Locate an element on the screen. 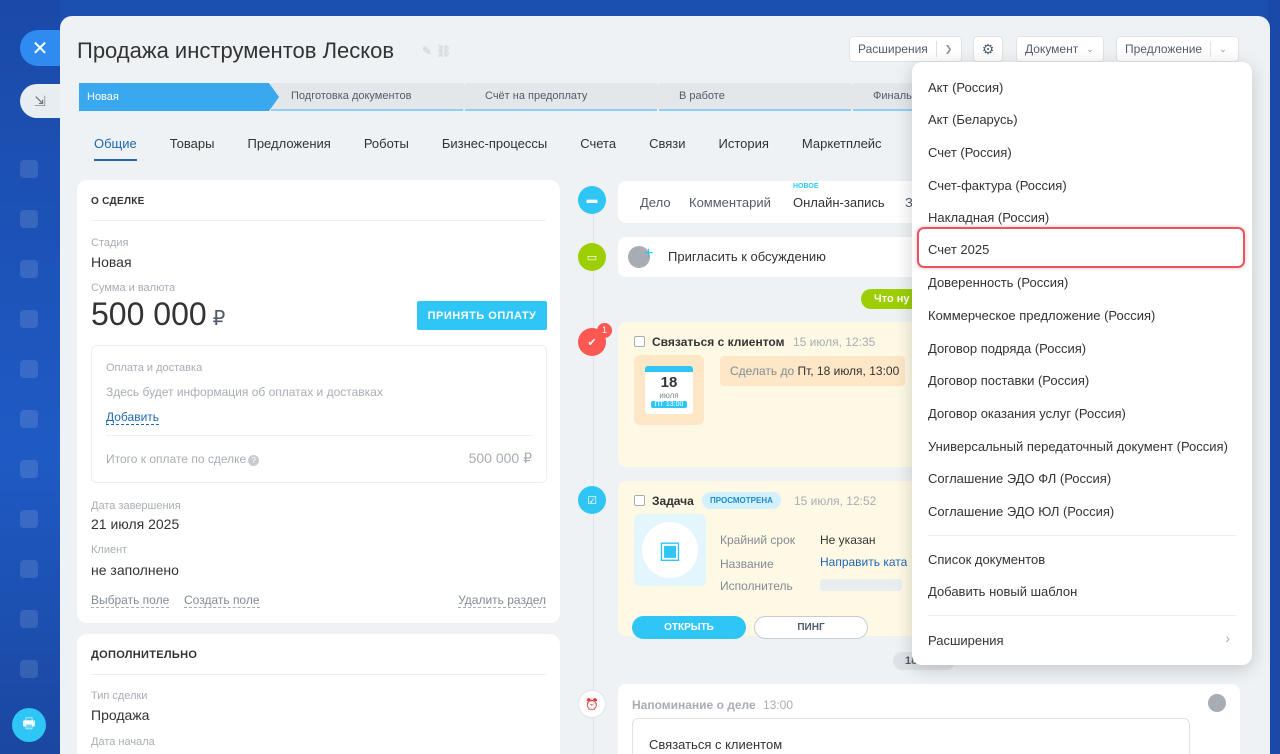 The width and height of the screenshot is (1280, 754). delete-section-link: Удалить раздел is located at coordinates (502, 600).